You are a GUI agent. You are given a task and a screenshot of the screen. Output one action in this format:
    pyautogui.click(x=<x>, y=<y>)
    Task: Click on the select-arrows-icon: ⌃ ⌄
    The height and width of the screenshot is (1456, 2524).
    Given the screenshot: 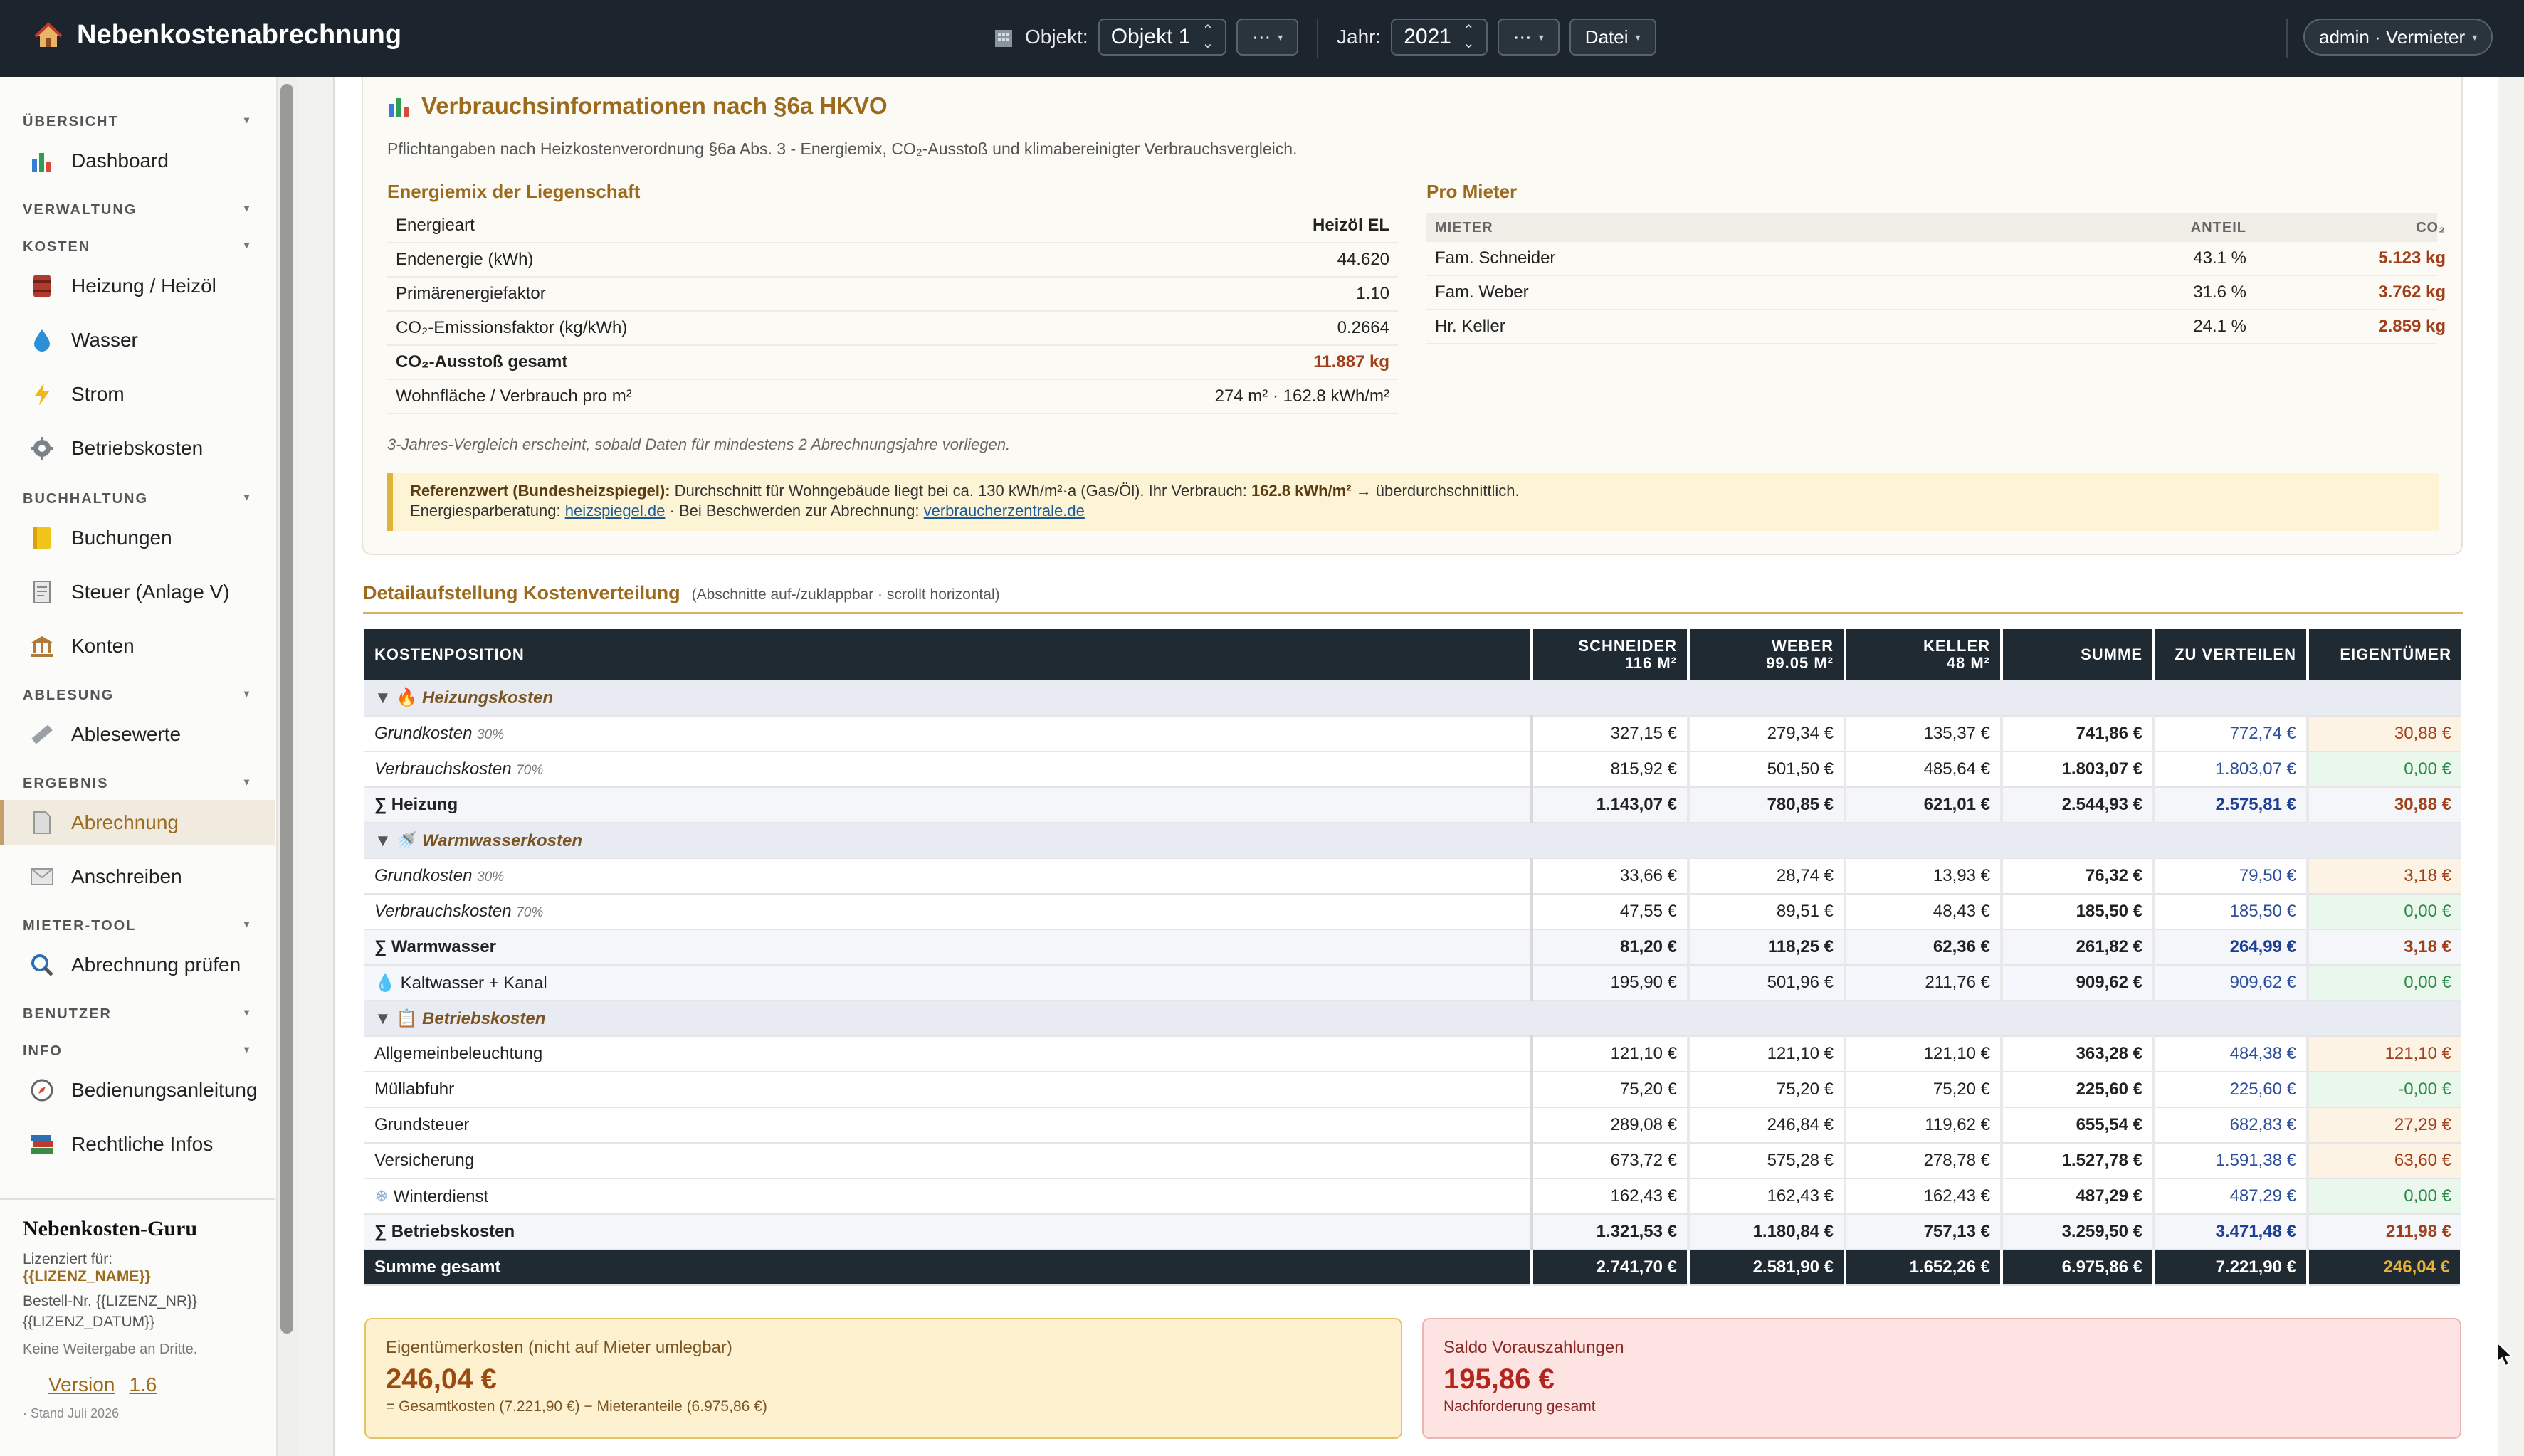 What is the action you would take?
    pyautogui.click(x=1469, y=37)
    